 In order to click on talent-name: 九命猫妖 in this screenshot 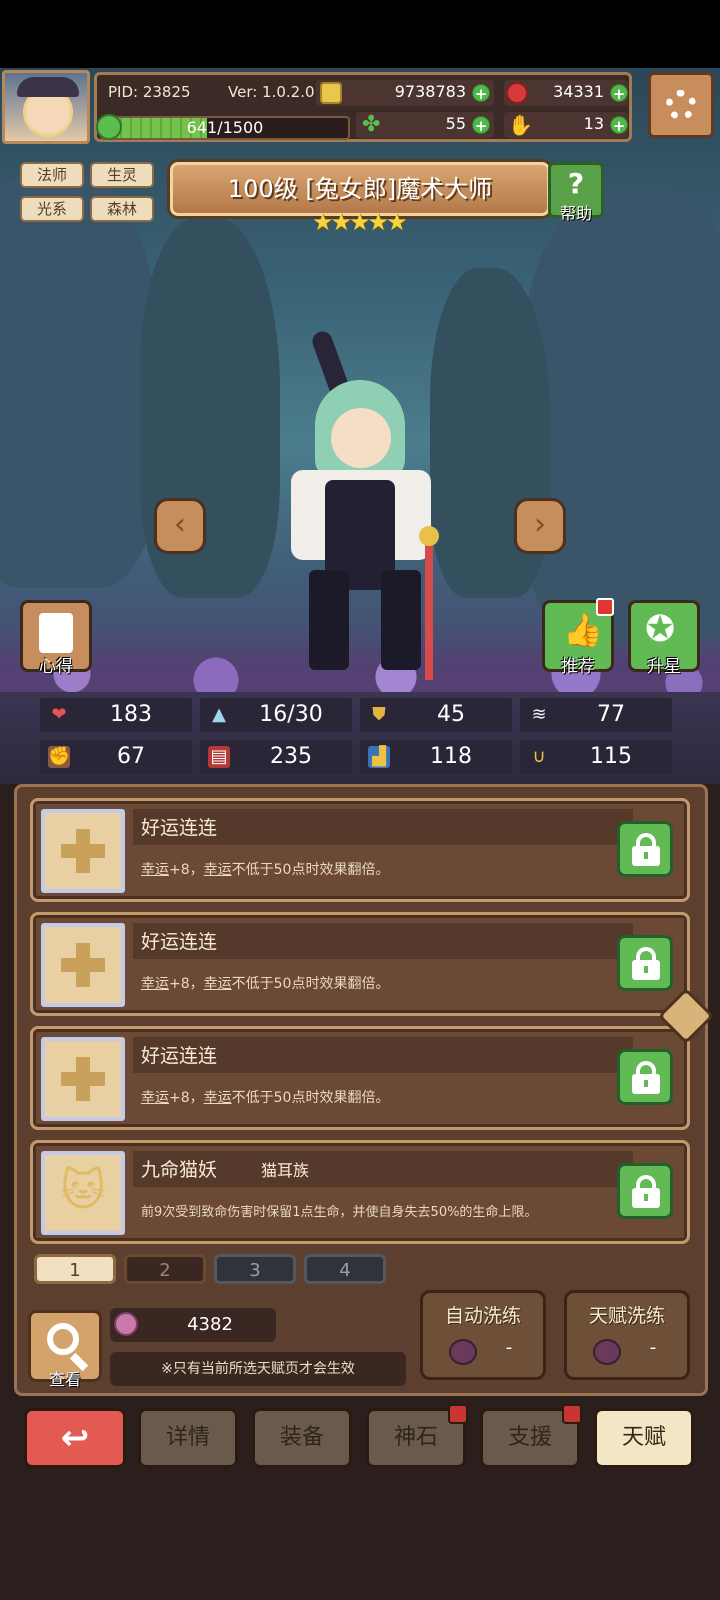, I will do `click(179, 1170)`.